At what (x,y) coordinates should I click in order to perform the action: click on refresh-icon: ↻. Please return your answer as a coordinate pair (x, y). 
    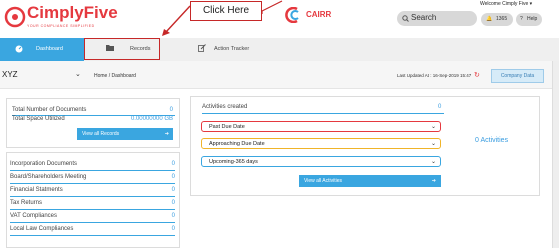
    Looking at the image, I should click on (477, 75).